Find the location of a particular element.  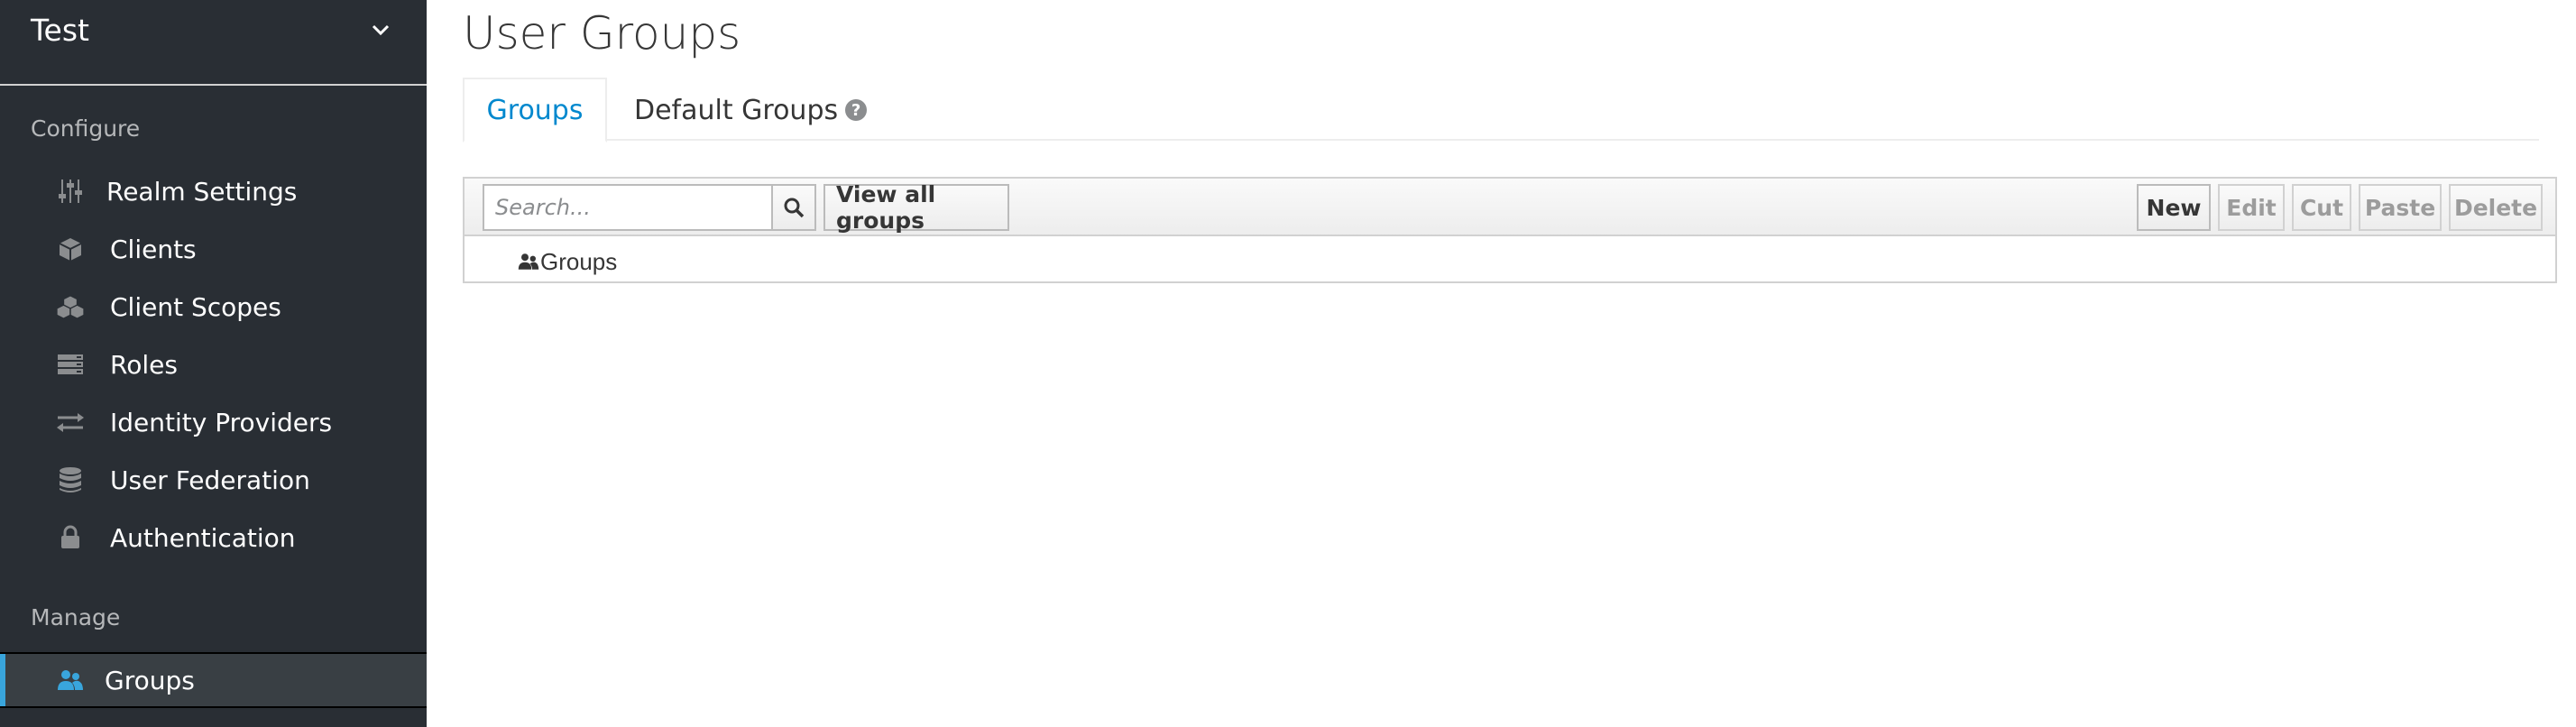

database-icon is located at coordinates (70, 479).